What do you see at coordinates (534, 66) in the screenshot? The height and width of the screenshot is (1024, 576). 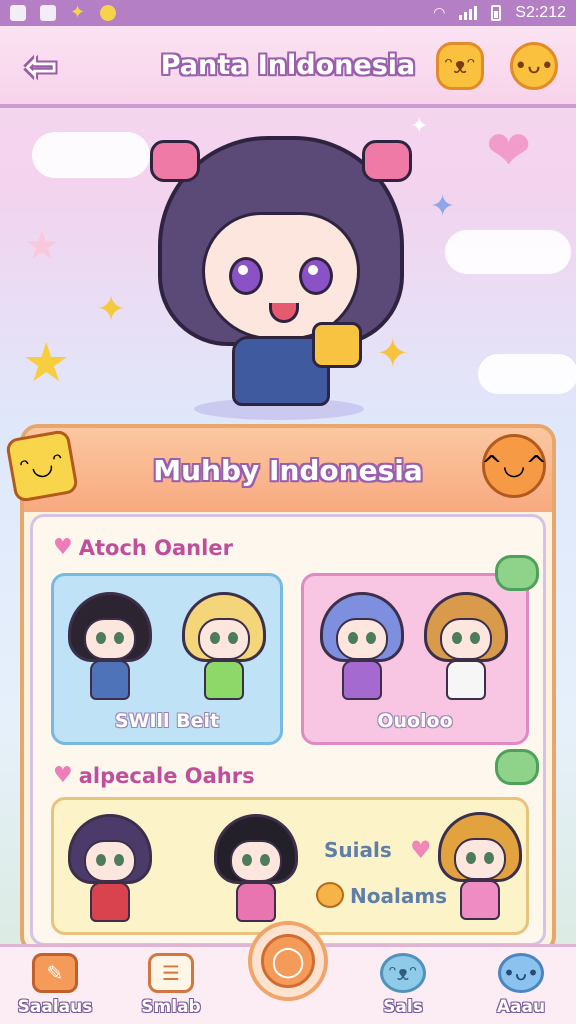 I see `mascot-pig-icon: •ᴗ•` at bounding box center [534, 66].